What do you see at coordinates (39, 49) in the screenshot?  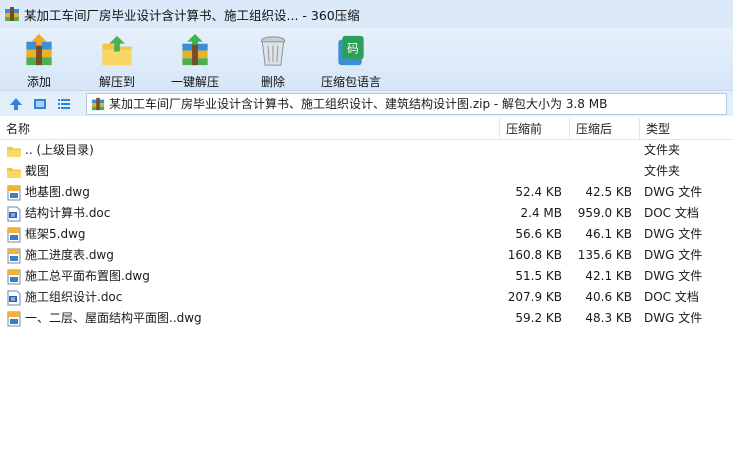 I see `add-archive-icon` at bounding box center [39, 49].